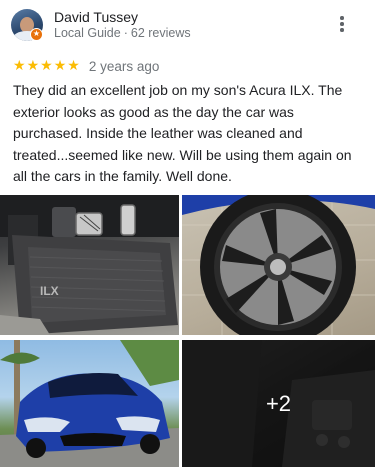 The image size is (375, 467). I want to click on reviews-count: 62 reviews, so click(160, 33).